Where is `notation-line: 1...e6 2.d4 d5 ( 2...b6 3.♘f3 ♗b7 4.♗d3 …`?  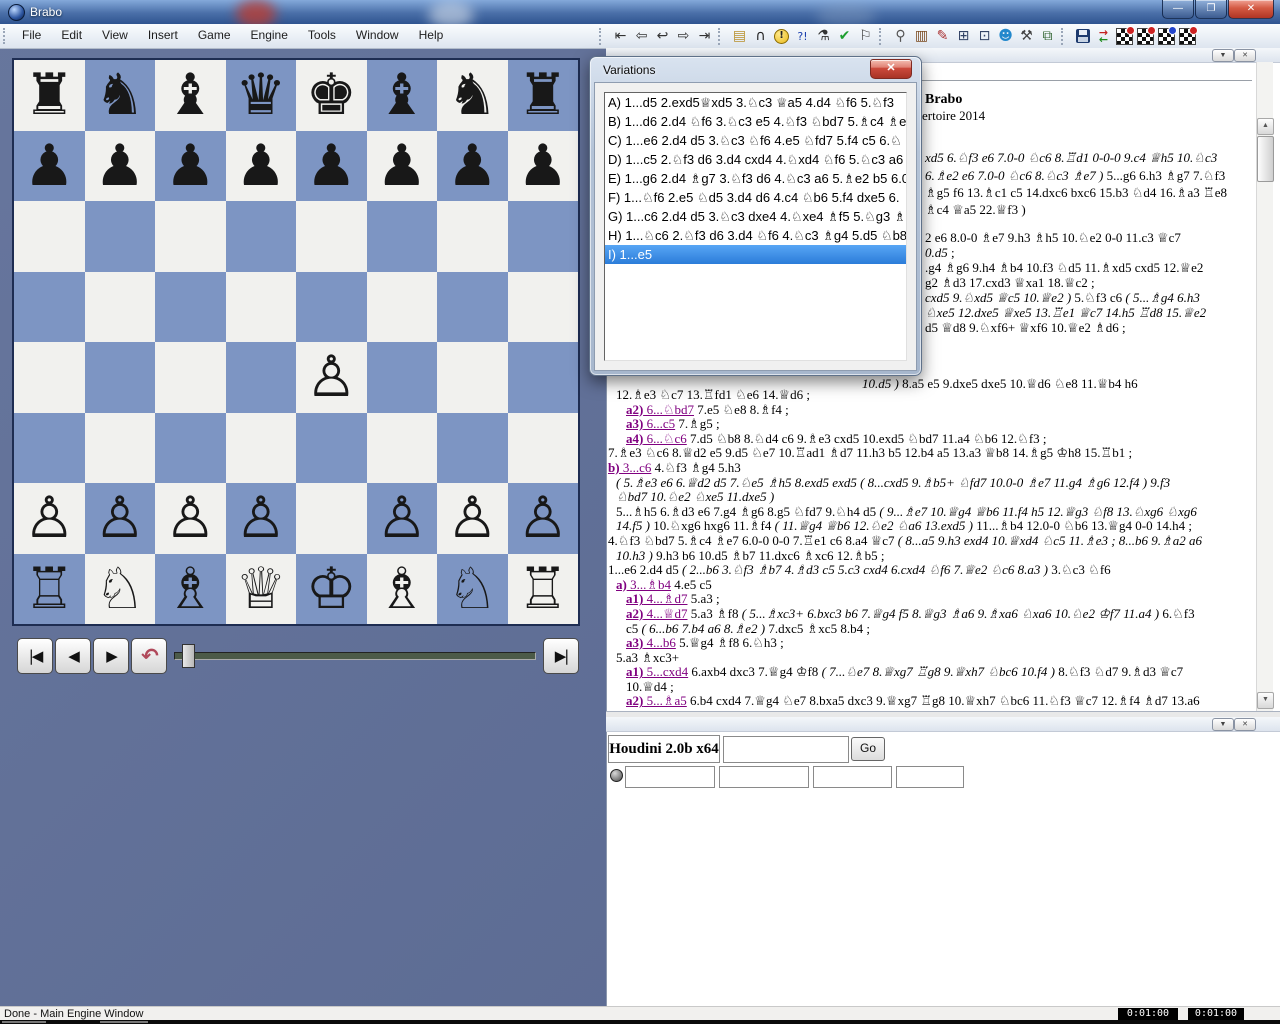 notation-line: 1...e6 2.d4 d5 ( 2...b6 3.♘f3 ♗b7 4.♗d3 … is located at coordinates (933, 570).